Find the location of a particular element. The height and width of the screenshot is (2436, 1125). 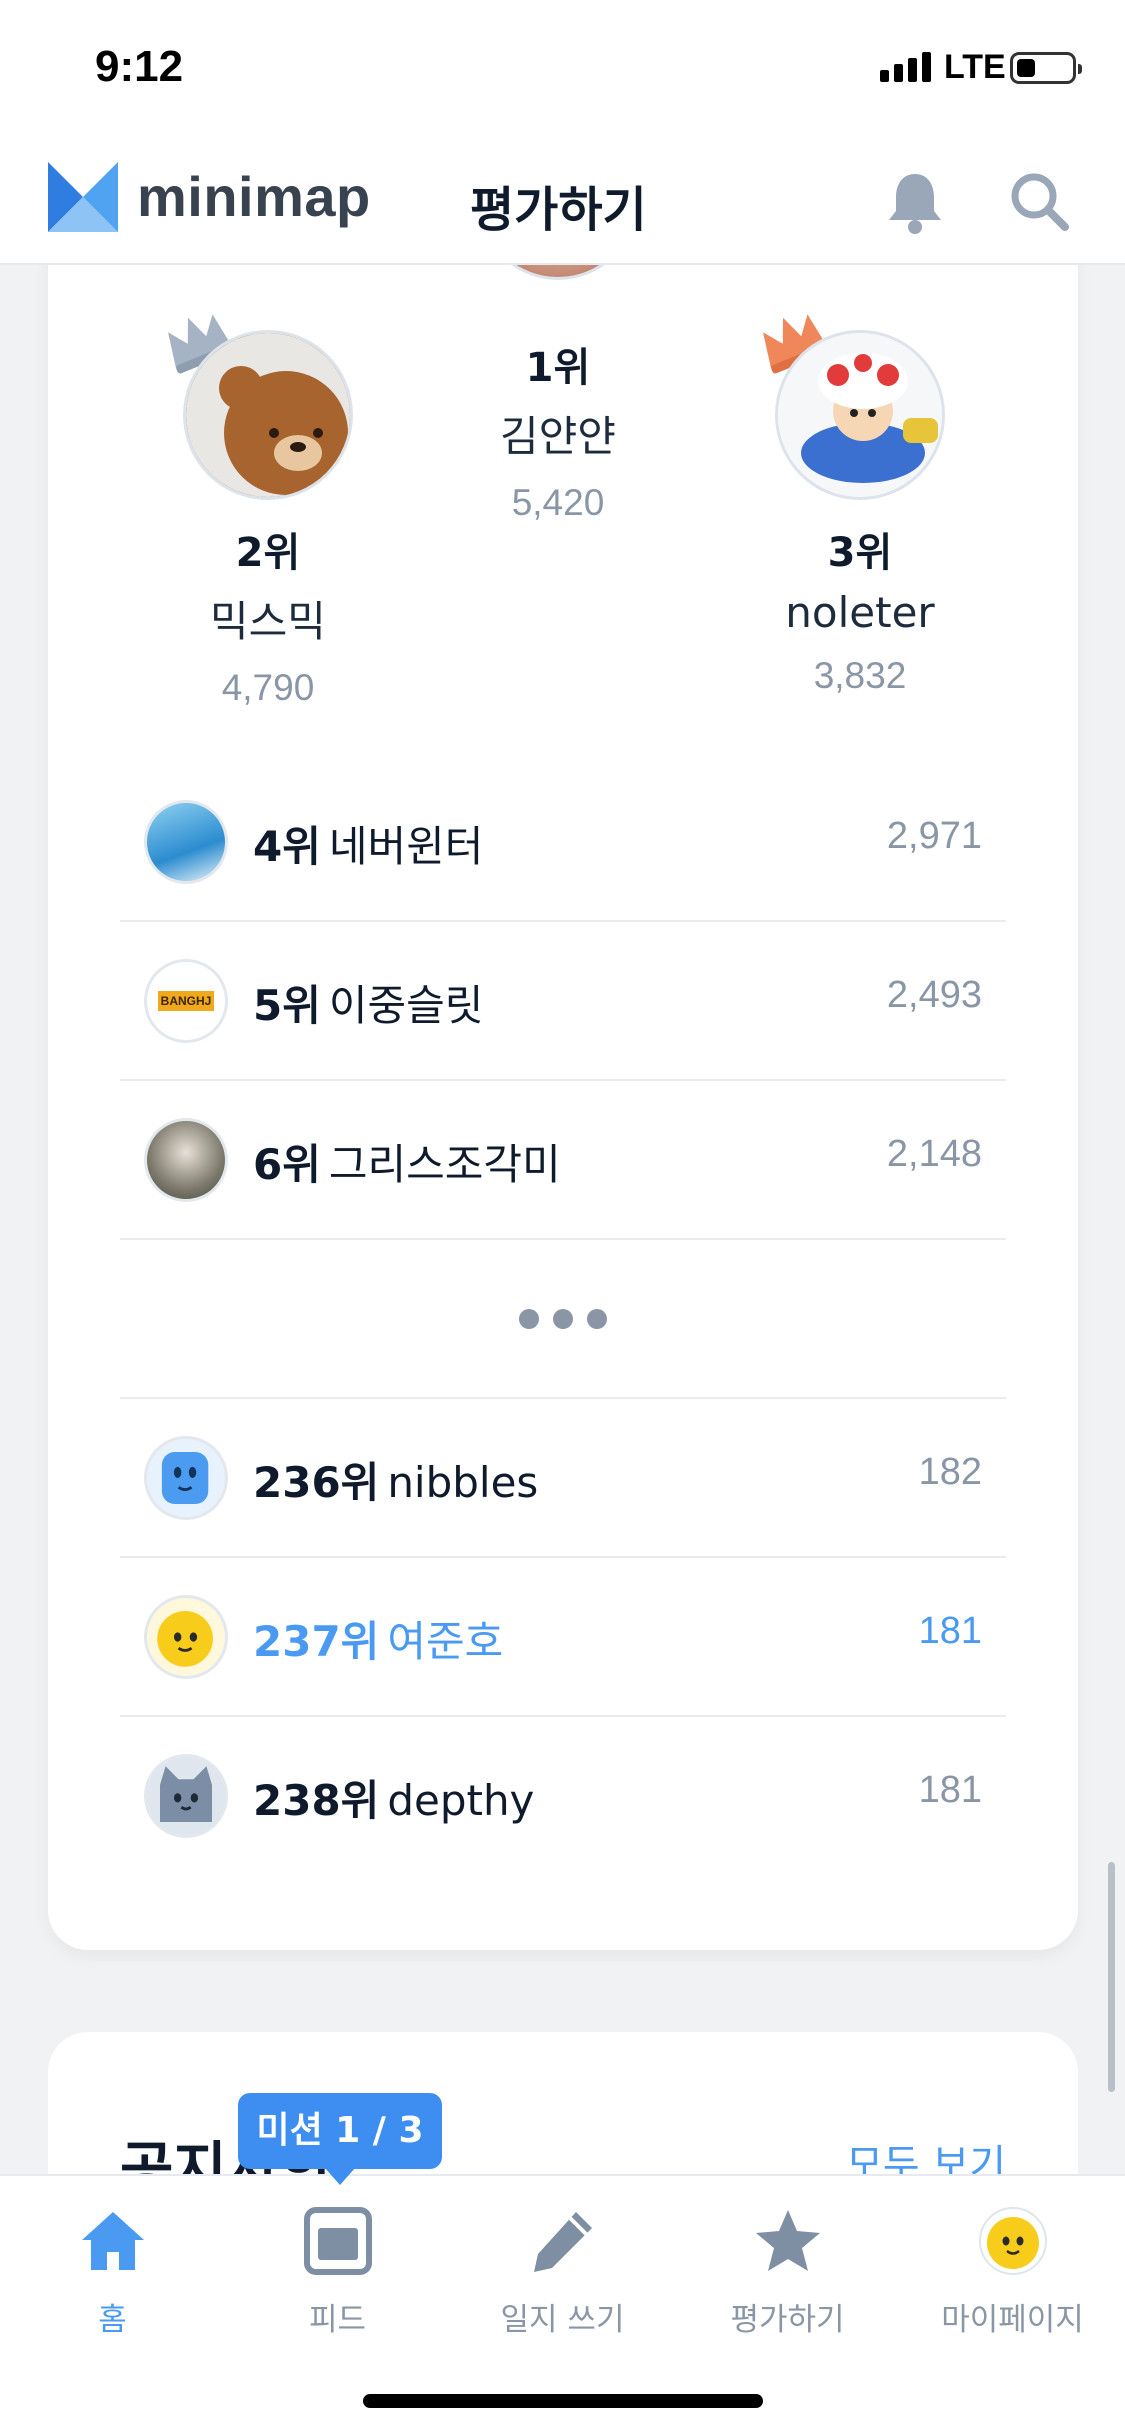

bear-avatar-icon is located at coordinates (268, 415).